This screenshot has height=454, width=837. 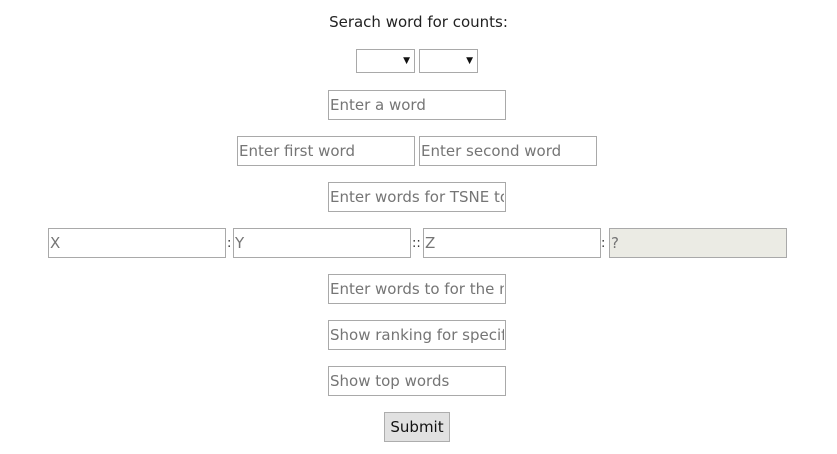 I want to click on analogy-x-input, so click(x=137, y=243).